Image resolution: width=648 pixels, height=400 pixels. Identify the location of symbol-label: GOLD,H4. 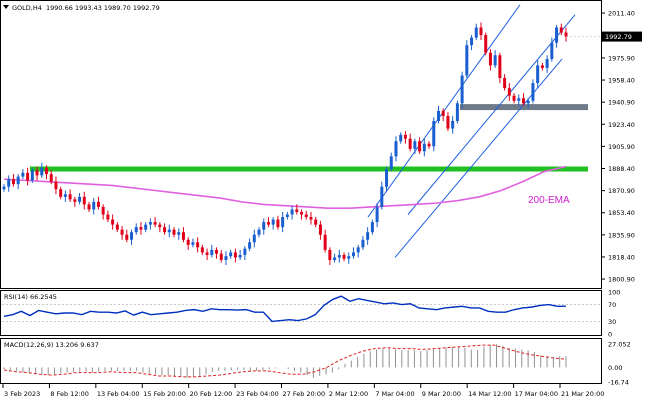
(27, 8).